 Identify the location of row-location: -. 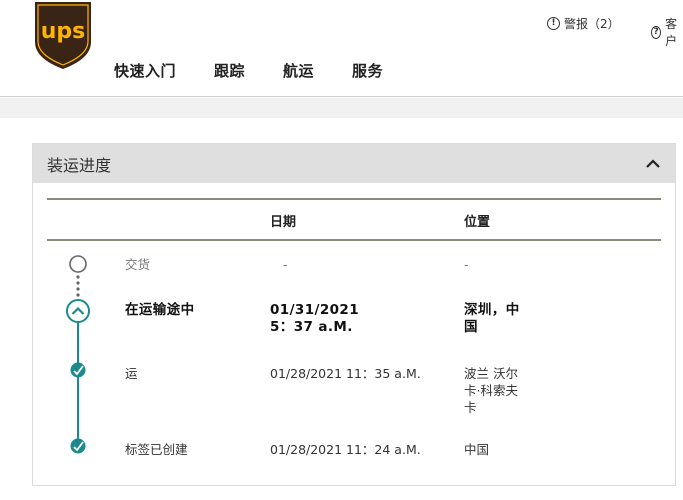
(466, 264).